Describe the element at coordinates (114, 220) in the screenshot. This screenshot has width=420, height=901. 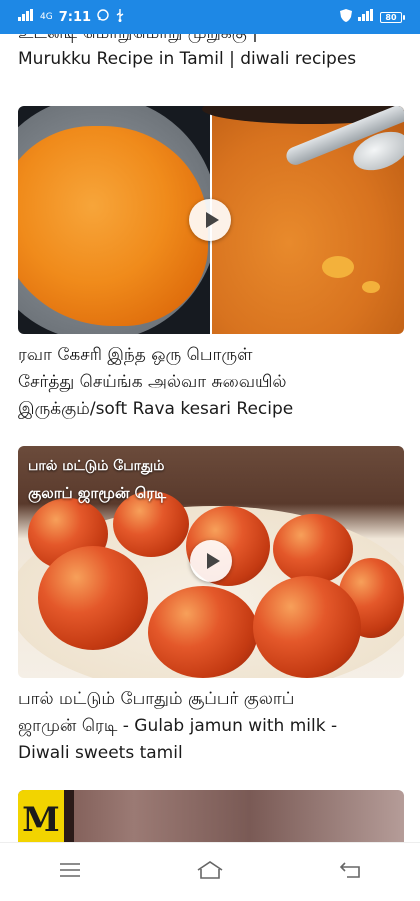
I see `kesari-plate-image` at that location.